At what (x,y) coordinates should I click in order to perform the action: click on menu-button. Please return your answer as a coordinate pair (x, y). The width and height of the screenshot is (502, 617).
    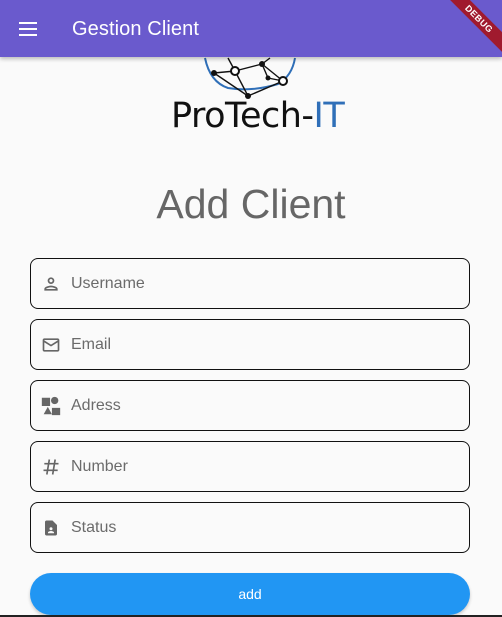
    Looking at the image, I should click on (28, 29).